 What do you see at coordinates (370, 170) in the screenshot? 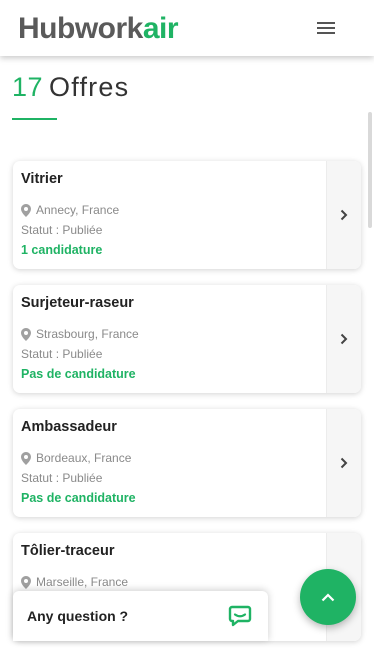
I see `scrollbar-thumb` at bounding box center [370, 170].